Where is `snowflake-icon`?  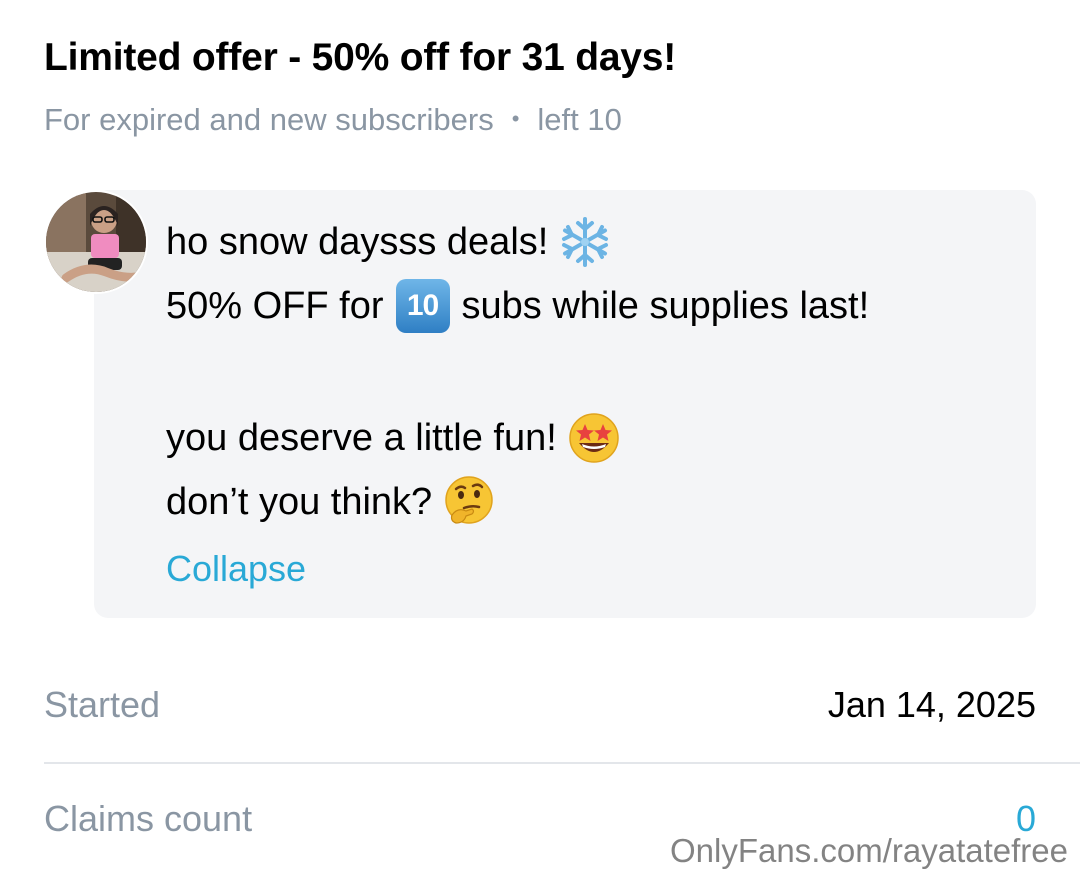
snowflake-icon is located at coordinates (585, 242).